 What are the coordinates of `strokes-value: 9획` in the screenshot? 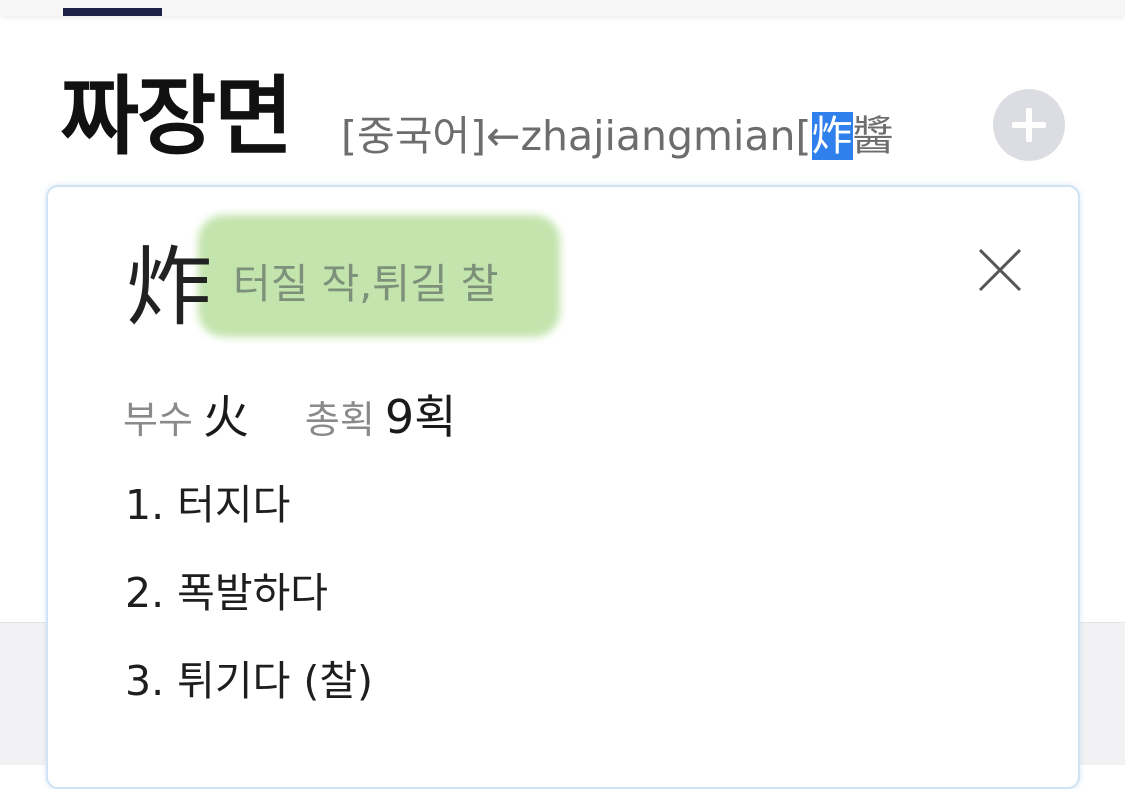 It's located at (420, 417).